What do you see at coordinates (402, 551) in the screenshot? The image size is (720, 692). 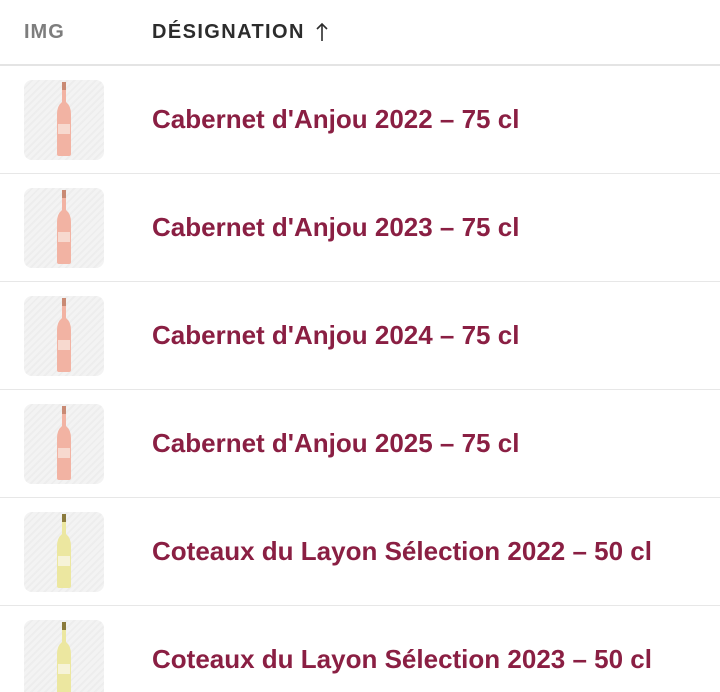 I see `product-link: Coteaux du Layon Sélection 2022 – 50 cl` at bounding box center [402, 551].